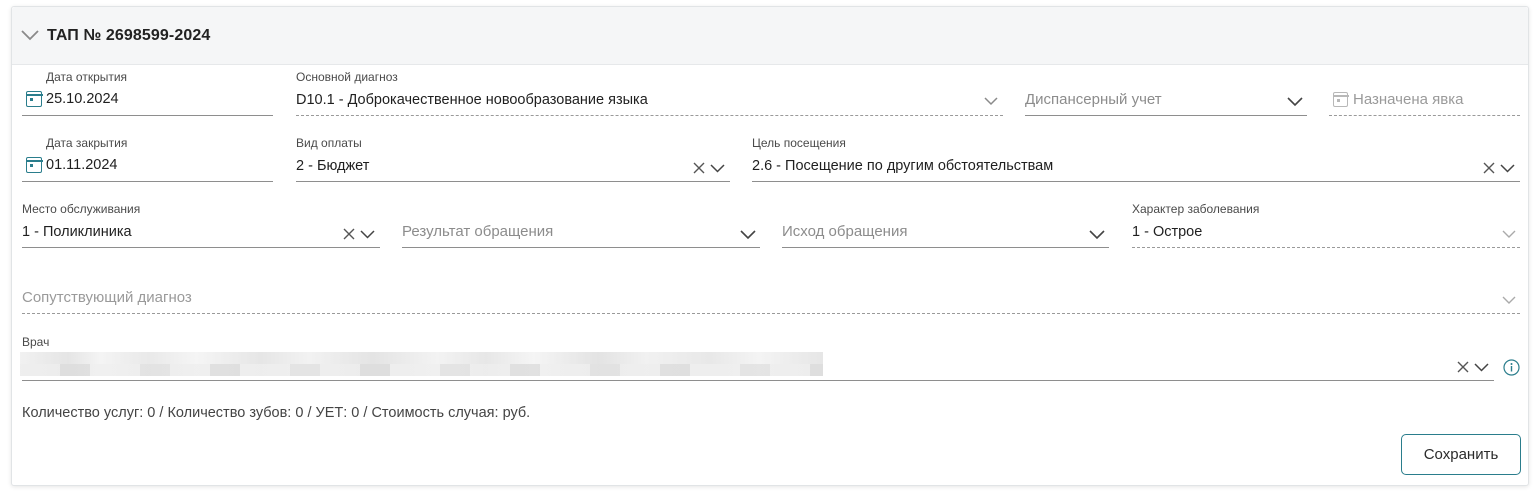 The image size is (1538, 496). I want to click on disease-character-underline, so click(1326, 247).